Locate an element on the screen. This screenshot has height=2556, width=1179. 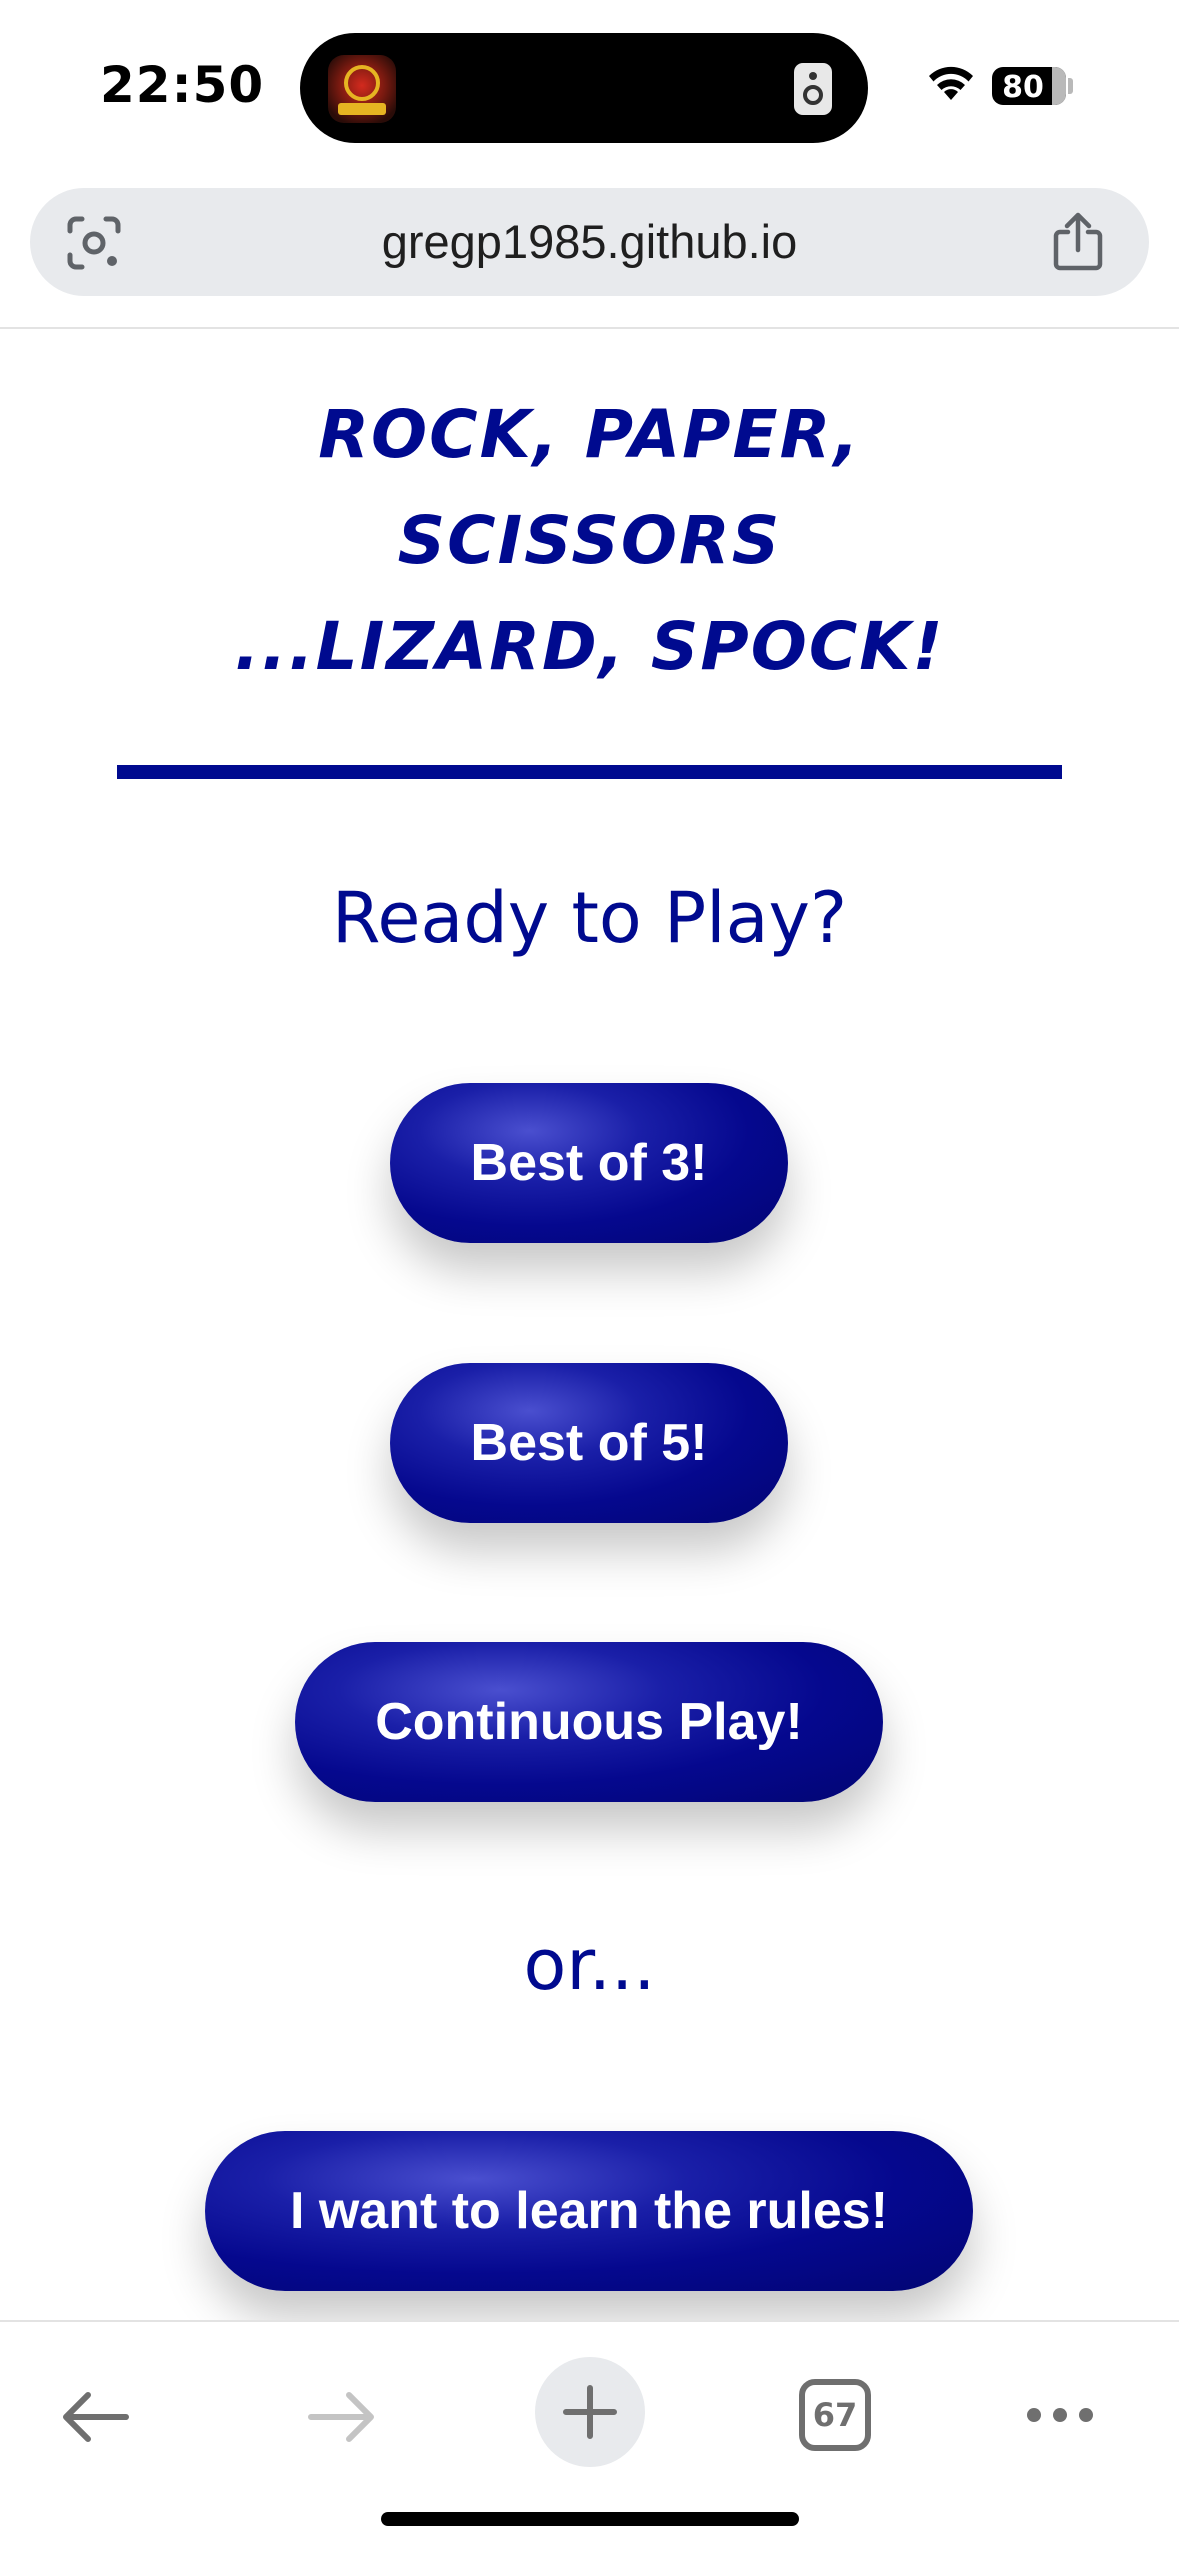
app-thumbnail-icon is located at coordinates (362, 89).